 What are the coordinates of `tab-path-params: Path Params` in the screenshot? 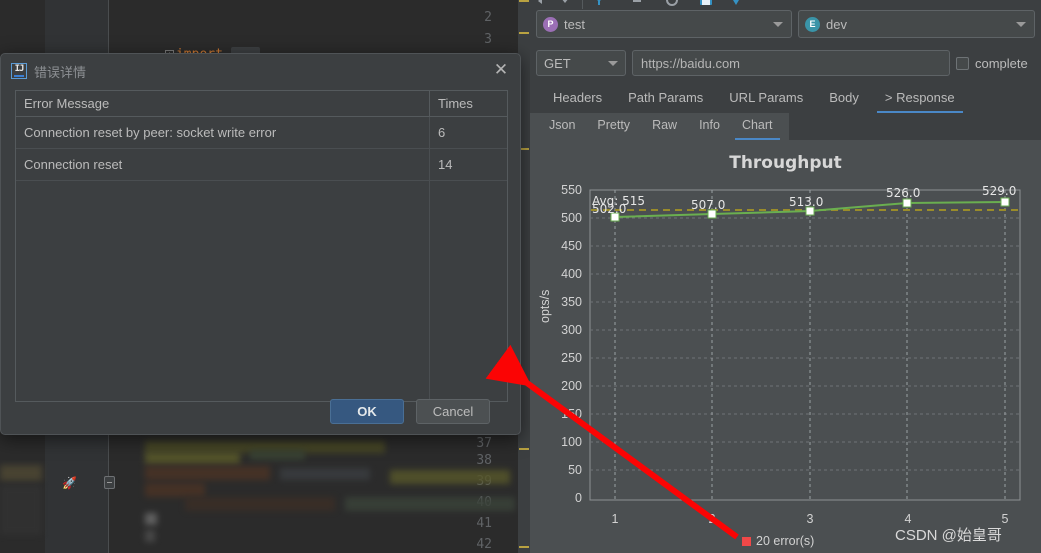 It's located at (665, 98).